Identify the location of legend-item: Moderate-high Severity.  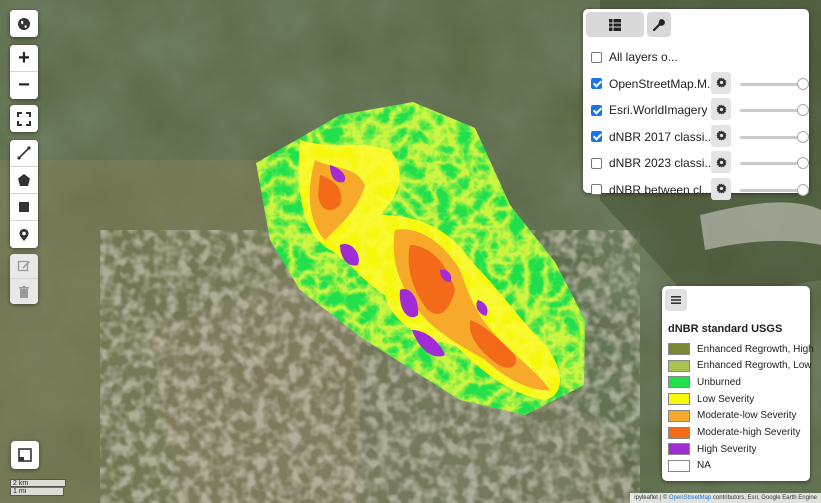
(734, 433).